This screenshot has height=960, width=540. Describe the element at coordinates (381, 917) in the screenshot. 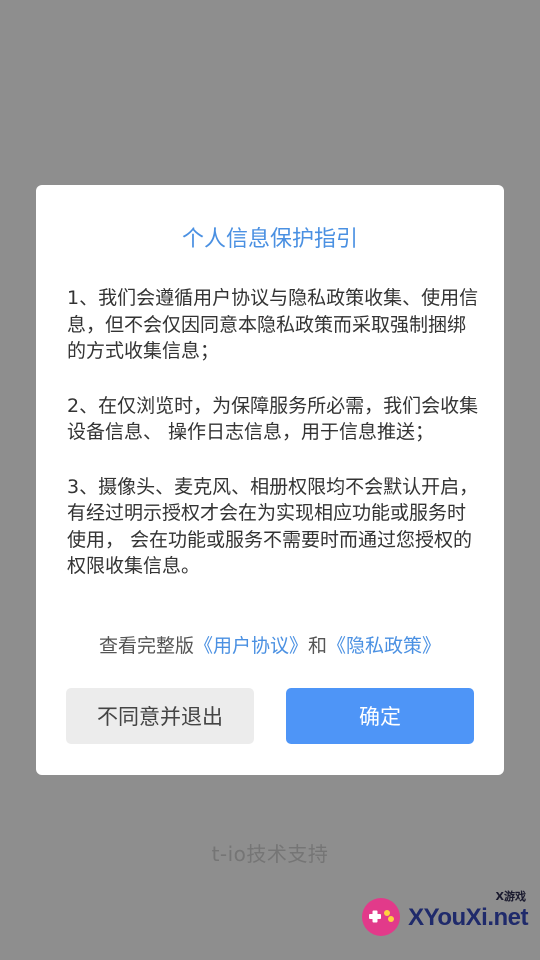

I see `gamepad-logo-icon` at that location.